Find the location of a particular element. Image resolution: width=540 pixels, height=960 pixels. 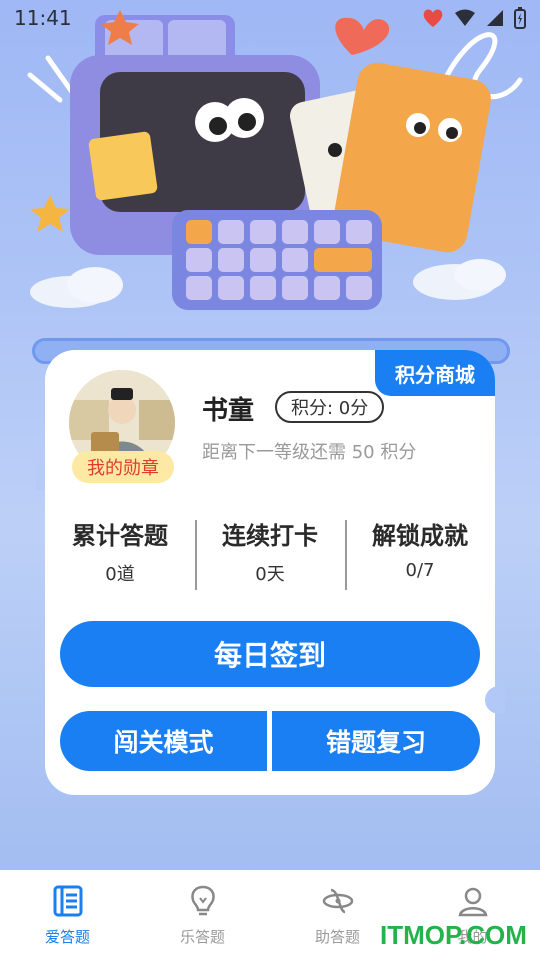

stat-streak: 连续打卡 0天 is located at coordinates (270, 555).